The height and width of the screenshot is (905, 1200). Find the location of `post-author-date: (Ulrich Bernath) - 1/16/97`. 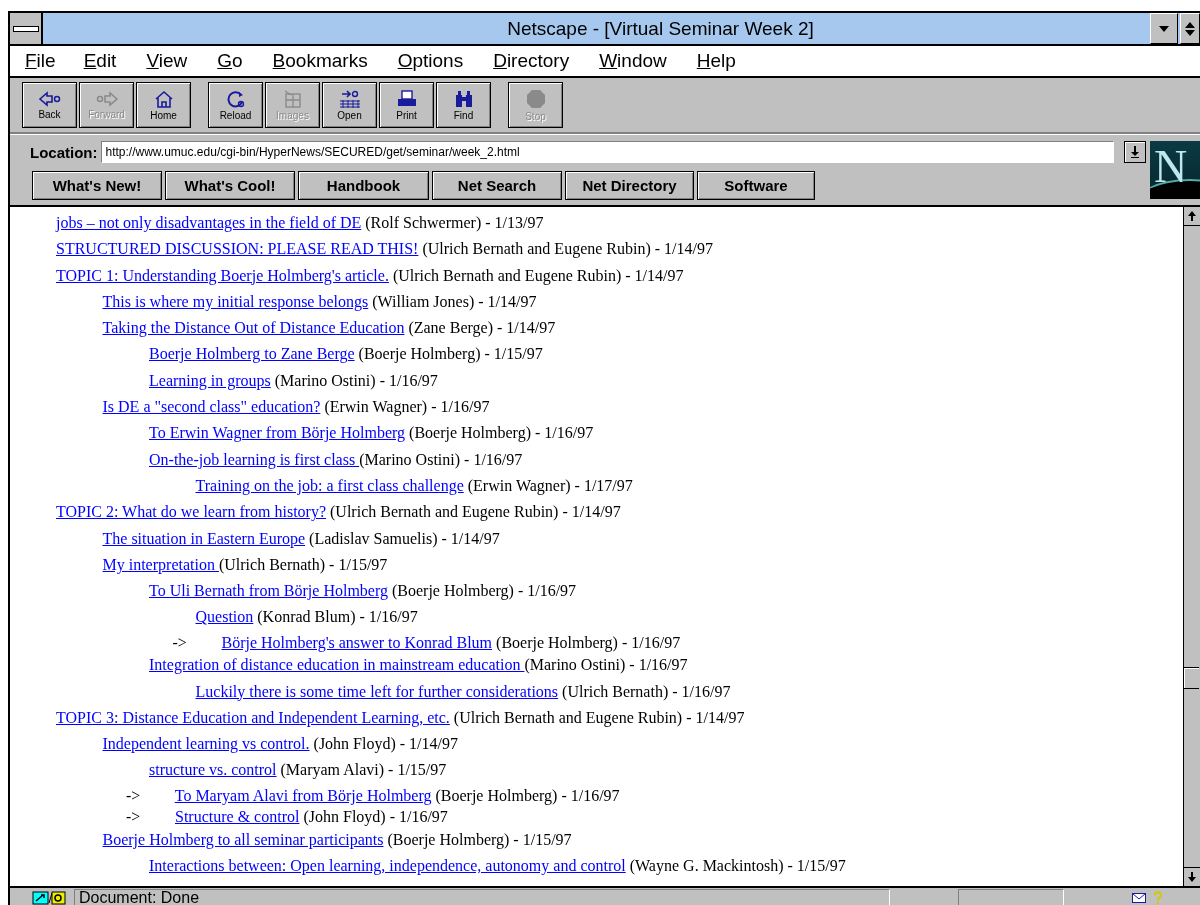

post-author-date: (Ulrich Bernath) - 1/16/97 is located at coordinates (646, 691).